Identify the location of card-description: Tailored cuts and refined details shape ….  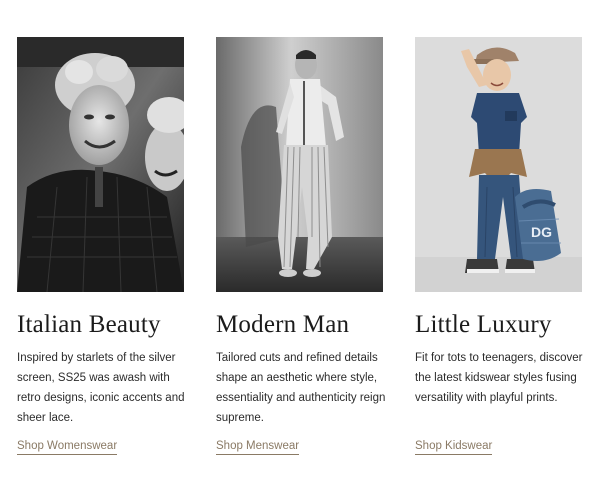
(301, 388).